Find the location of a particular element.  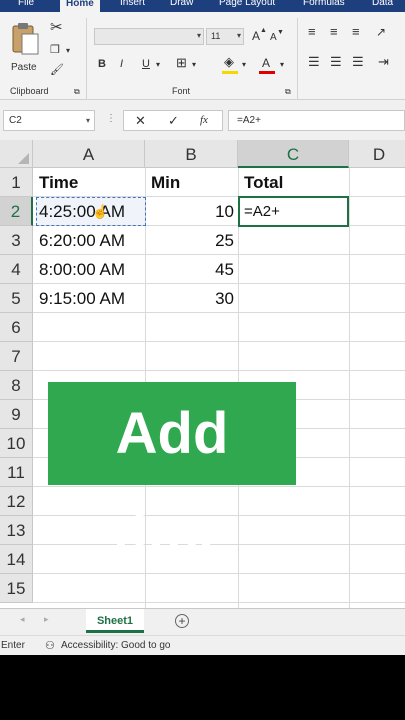

cell-b2: 10 is located at coordinates (192, 211).